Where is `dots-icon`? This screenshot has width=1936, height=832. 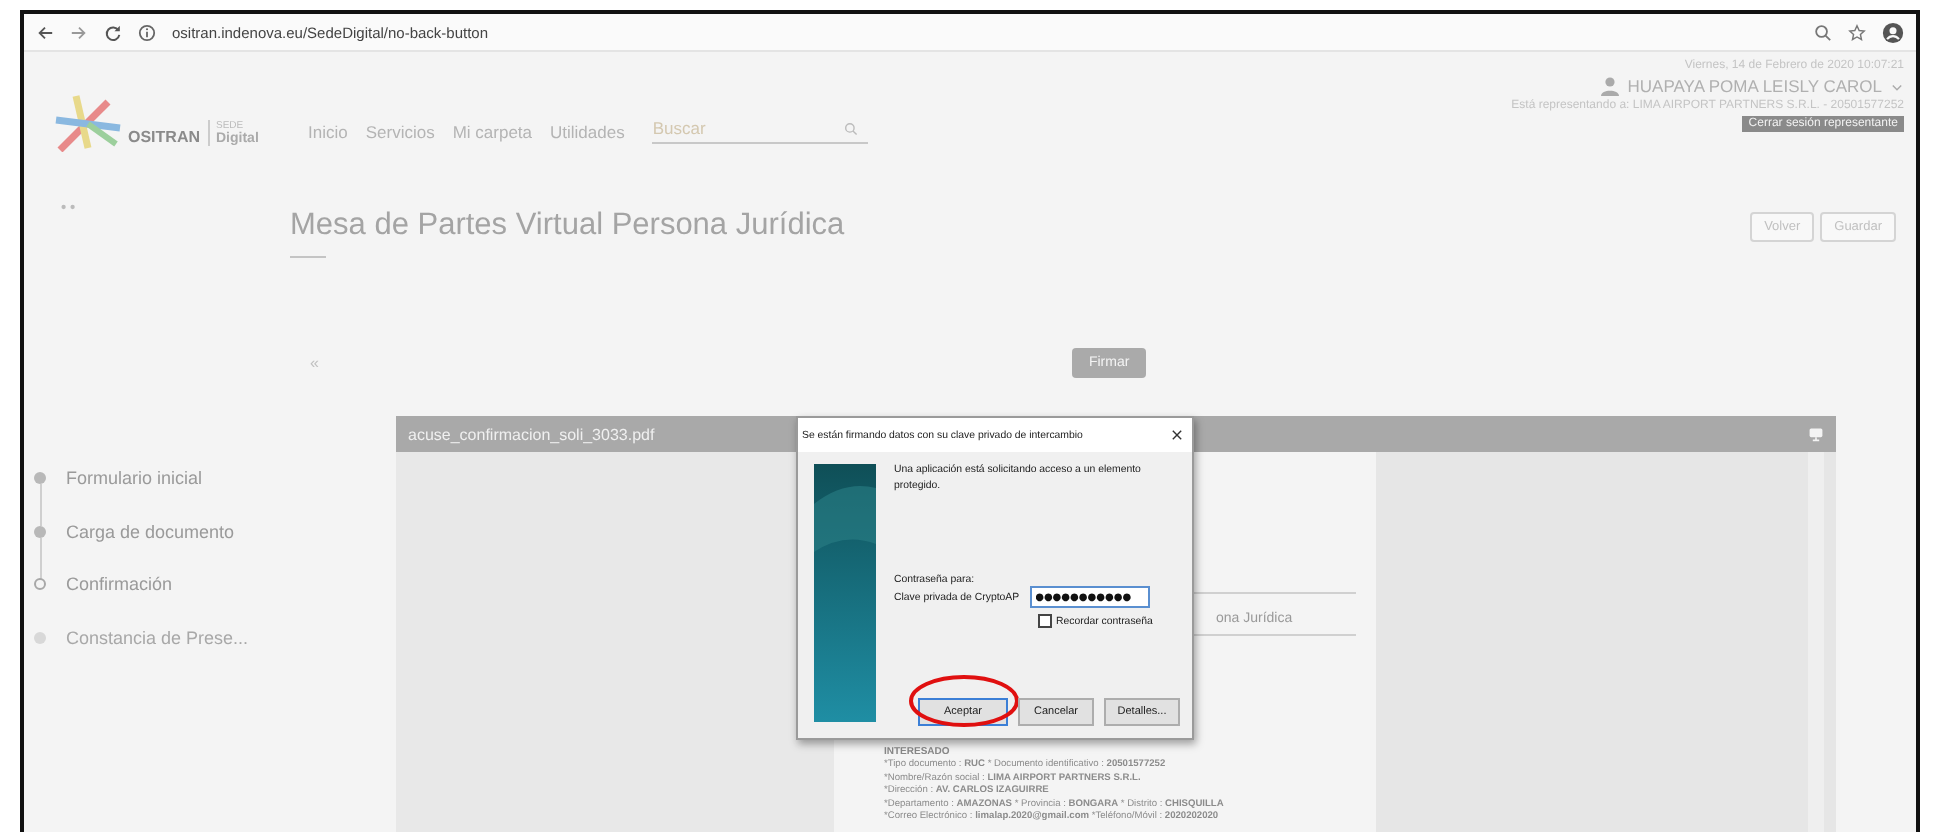 dots-icon is located at coordinates (69, 207).